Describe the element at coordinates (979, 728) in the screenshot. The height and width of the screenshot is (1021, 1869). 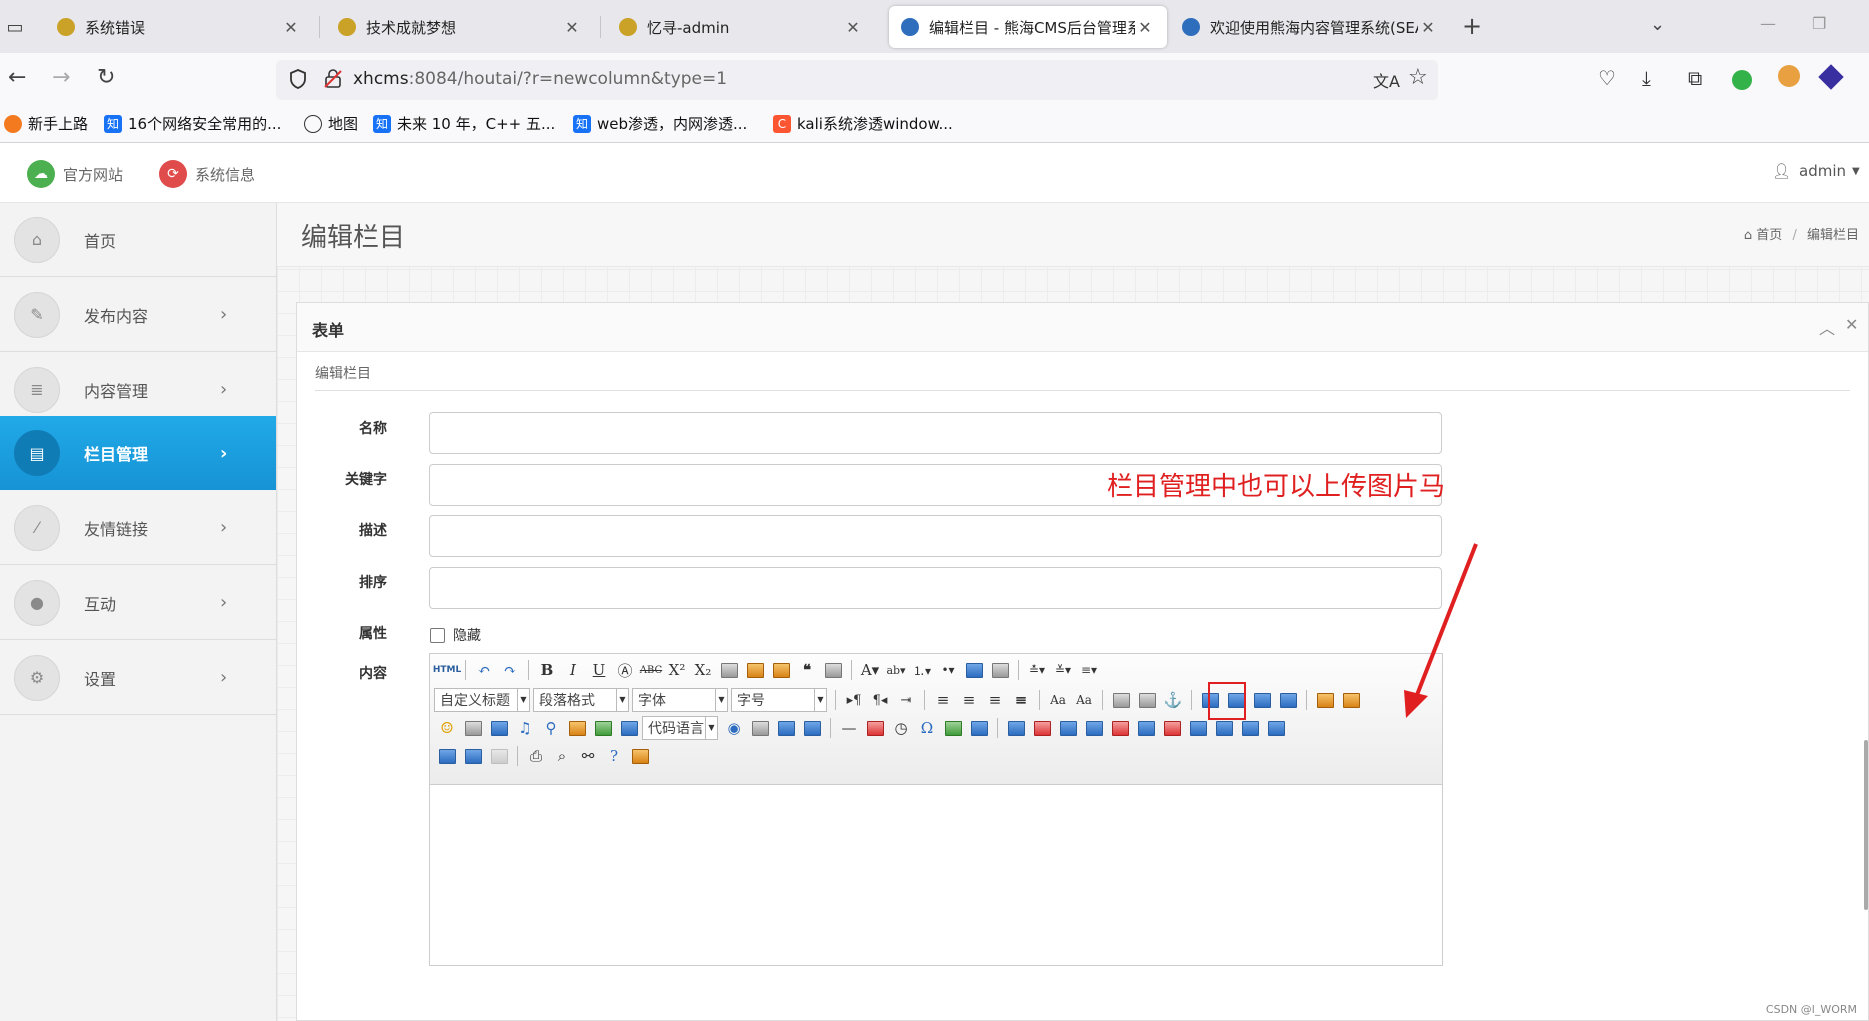
I see `word-image-icon` at that location.